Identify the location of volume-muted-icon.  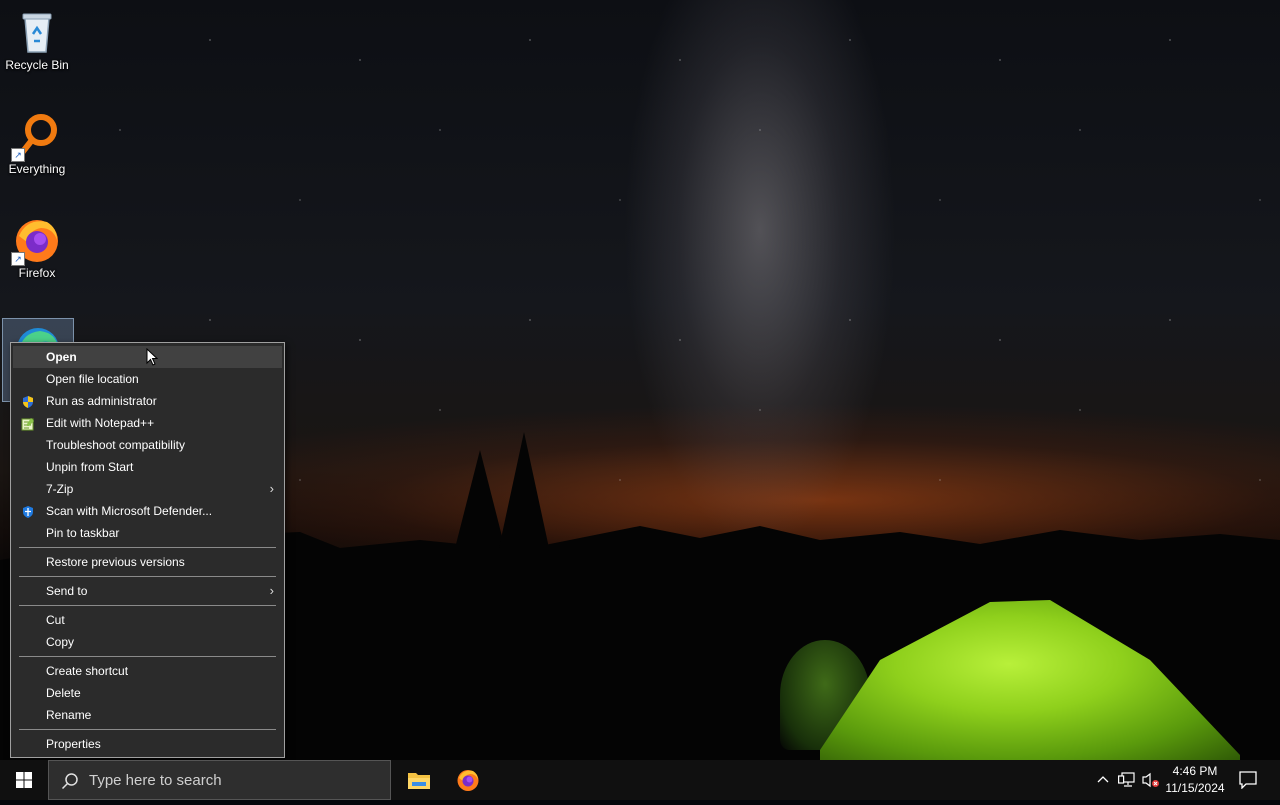
(1150, 780).